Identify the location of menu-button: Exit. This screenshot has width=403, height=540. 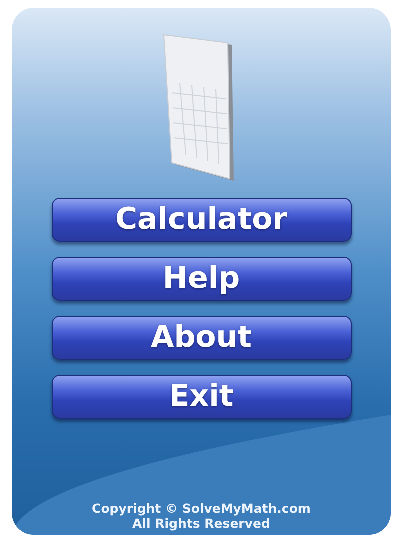
(202, 397).